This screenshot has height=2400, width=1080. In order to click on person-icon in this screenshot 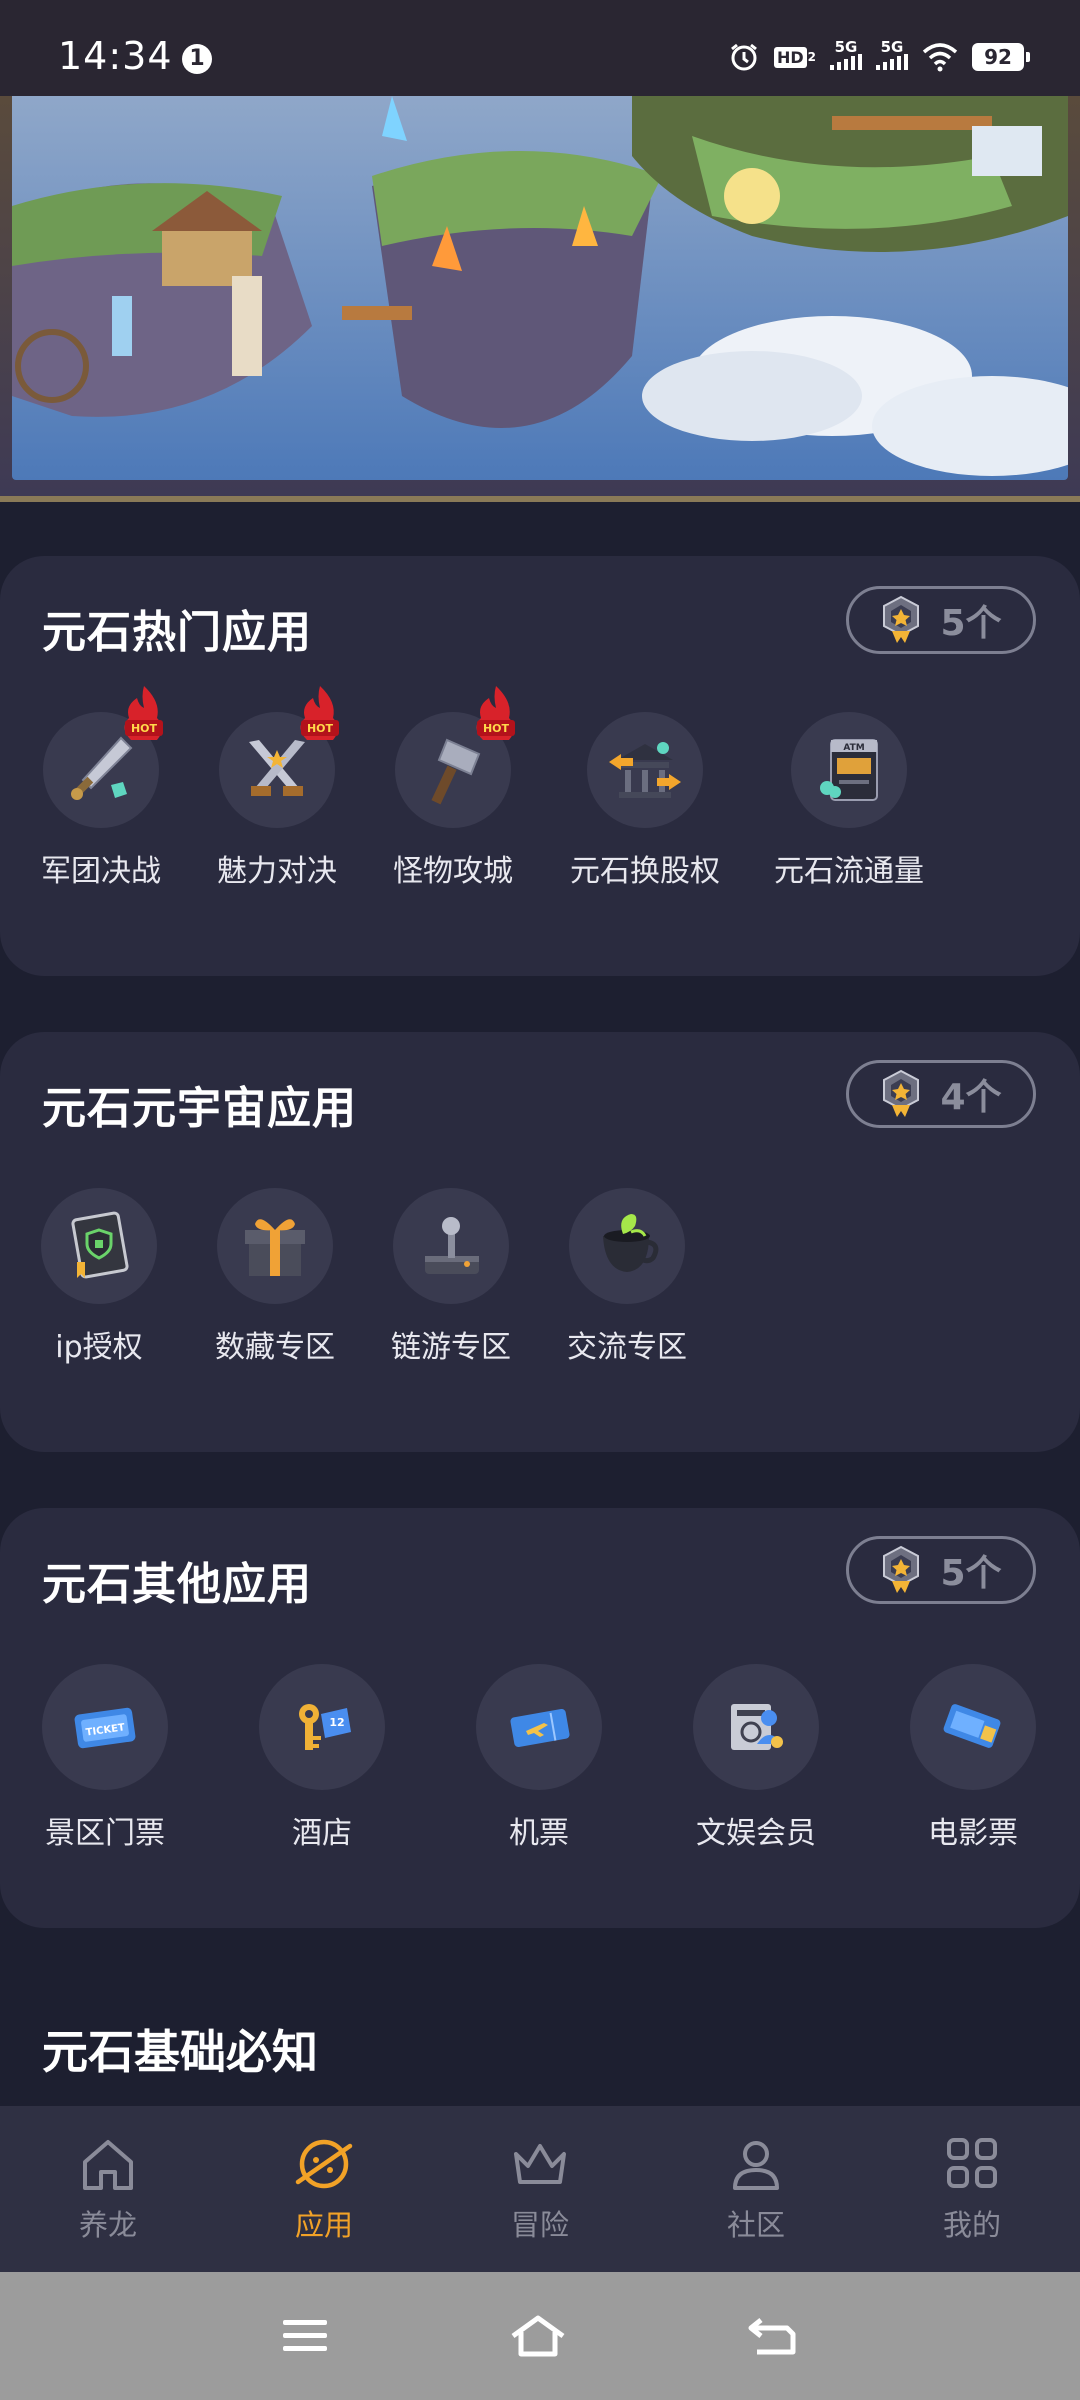, I will do `click(756, 2165)`.